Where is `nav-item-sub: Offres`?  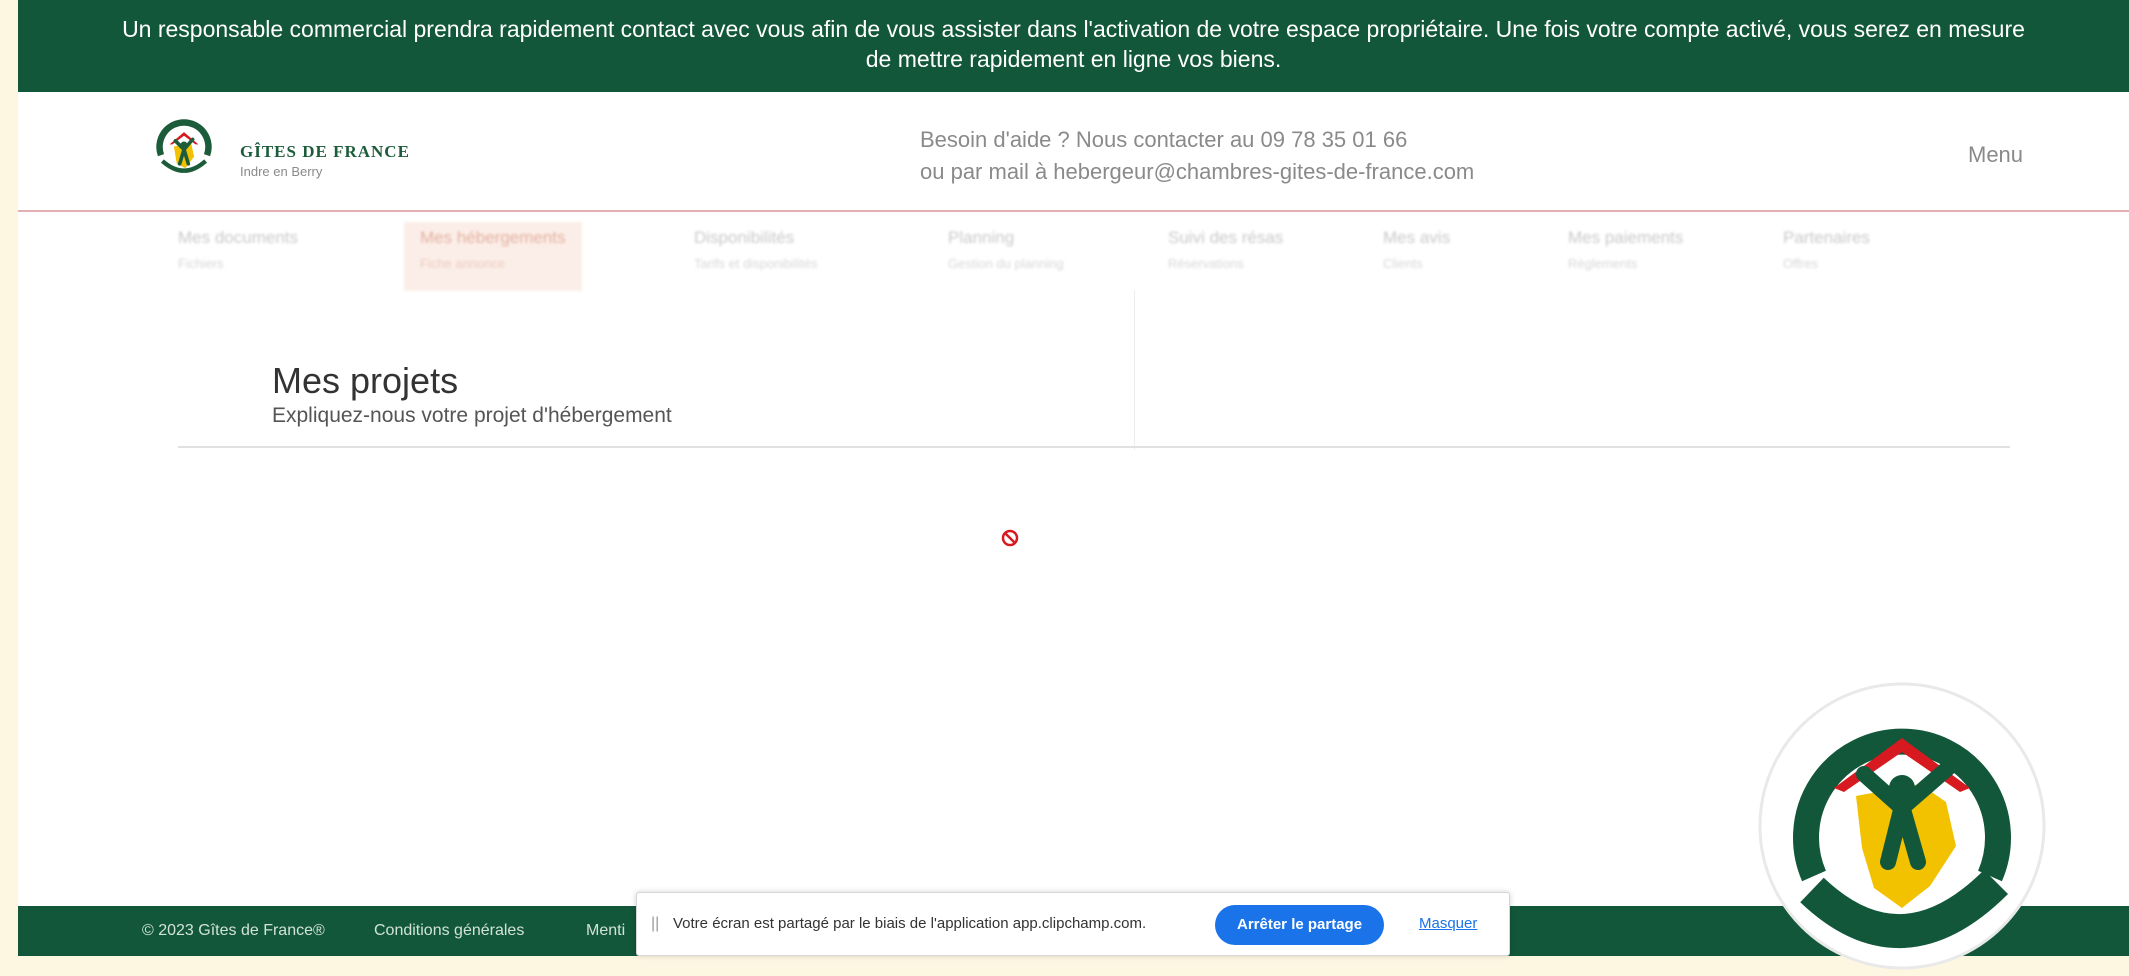
nav-item-sub: Offres is located at coordinates (1801, 263).